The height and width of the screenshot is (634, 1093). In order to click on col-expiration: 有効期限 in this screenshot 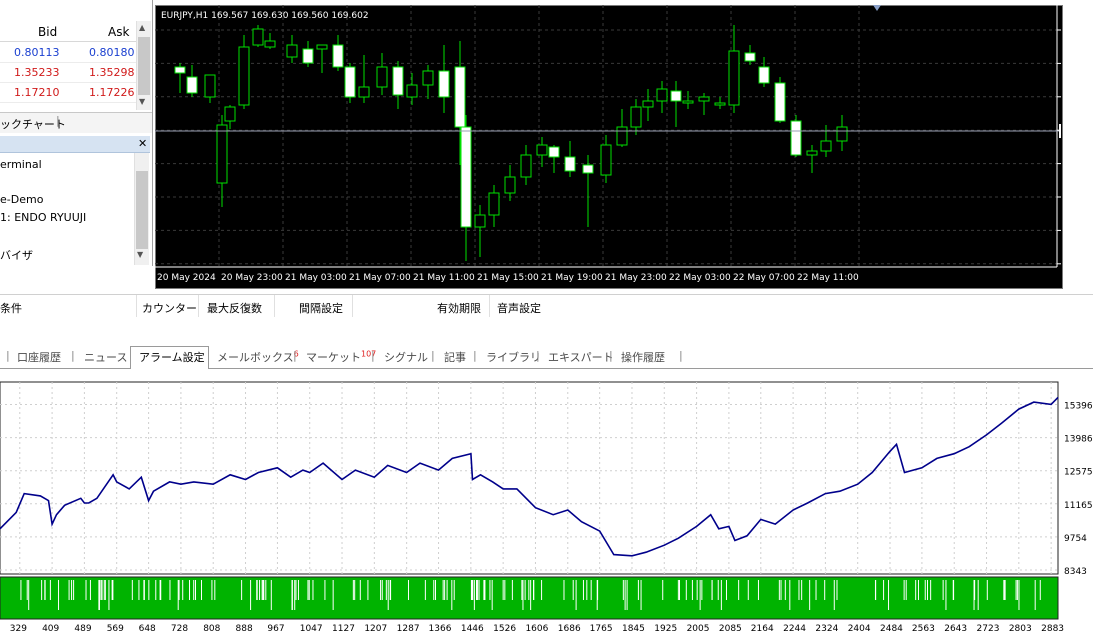, I will do `click(459, 308)`.